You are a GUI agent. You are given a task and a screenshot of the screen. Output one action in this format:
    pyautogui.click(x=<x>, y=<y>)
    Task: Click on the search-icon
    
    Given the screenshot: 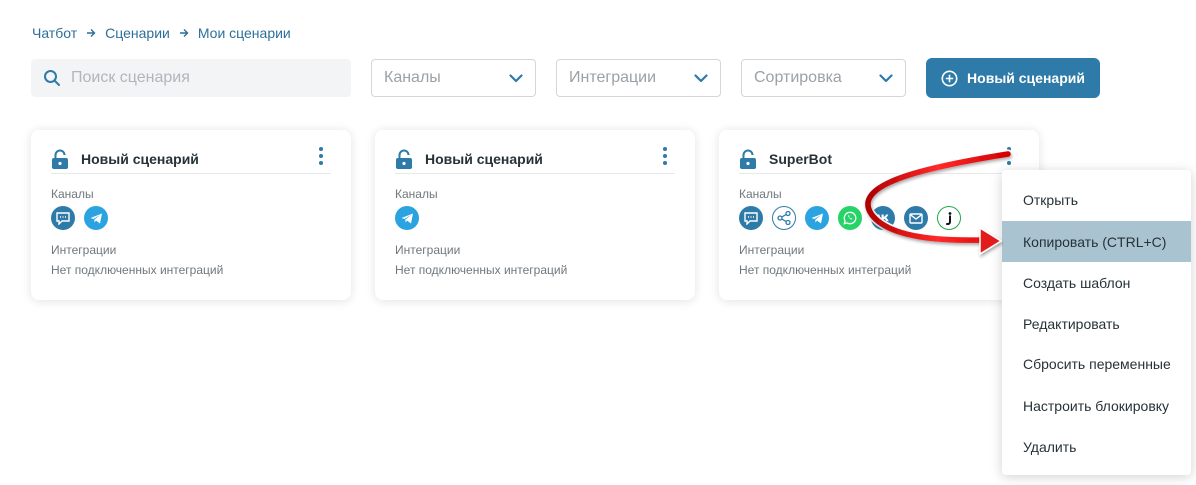 What is the action you would take?
    pyautogui.click(x=52, y=78)
    